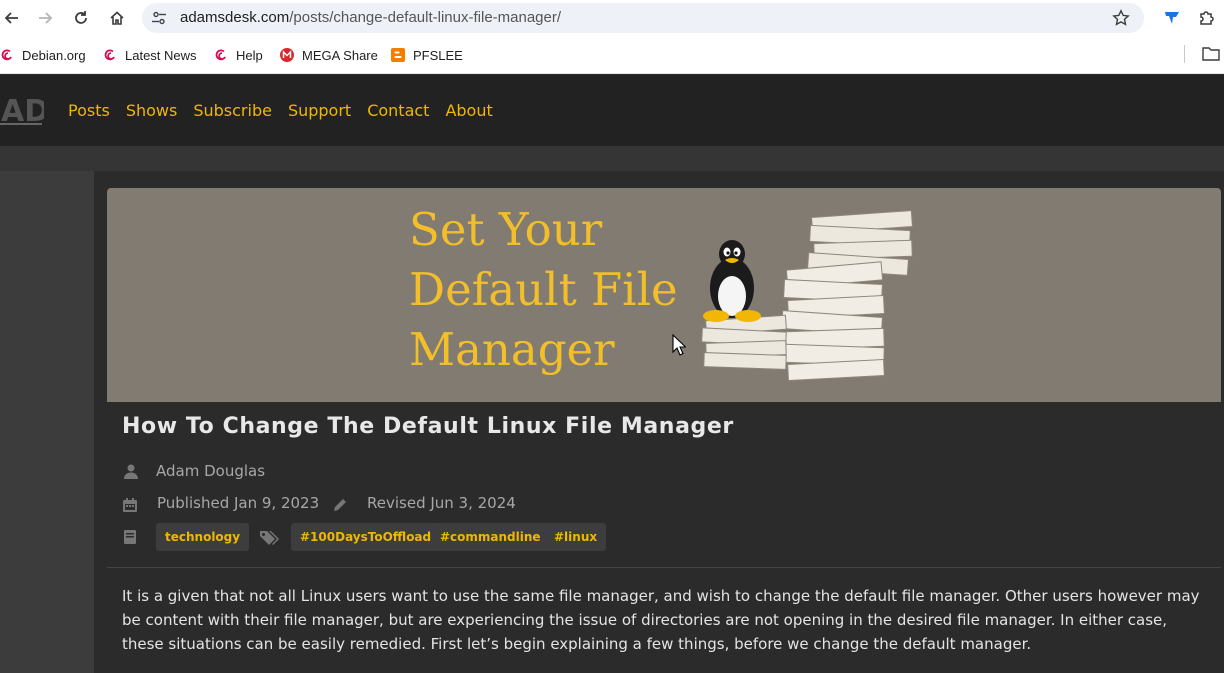  I want to click on book-icon, so click(130, 537).